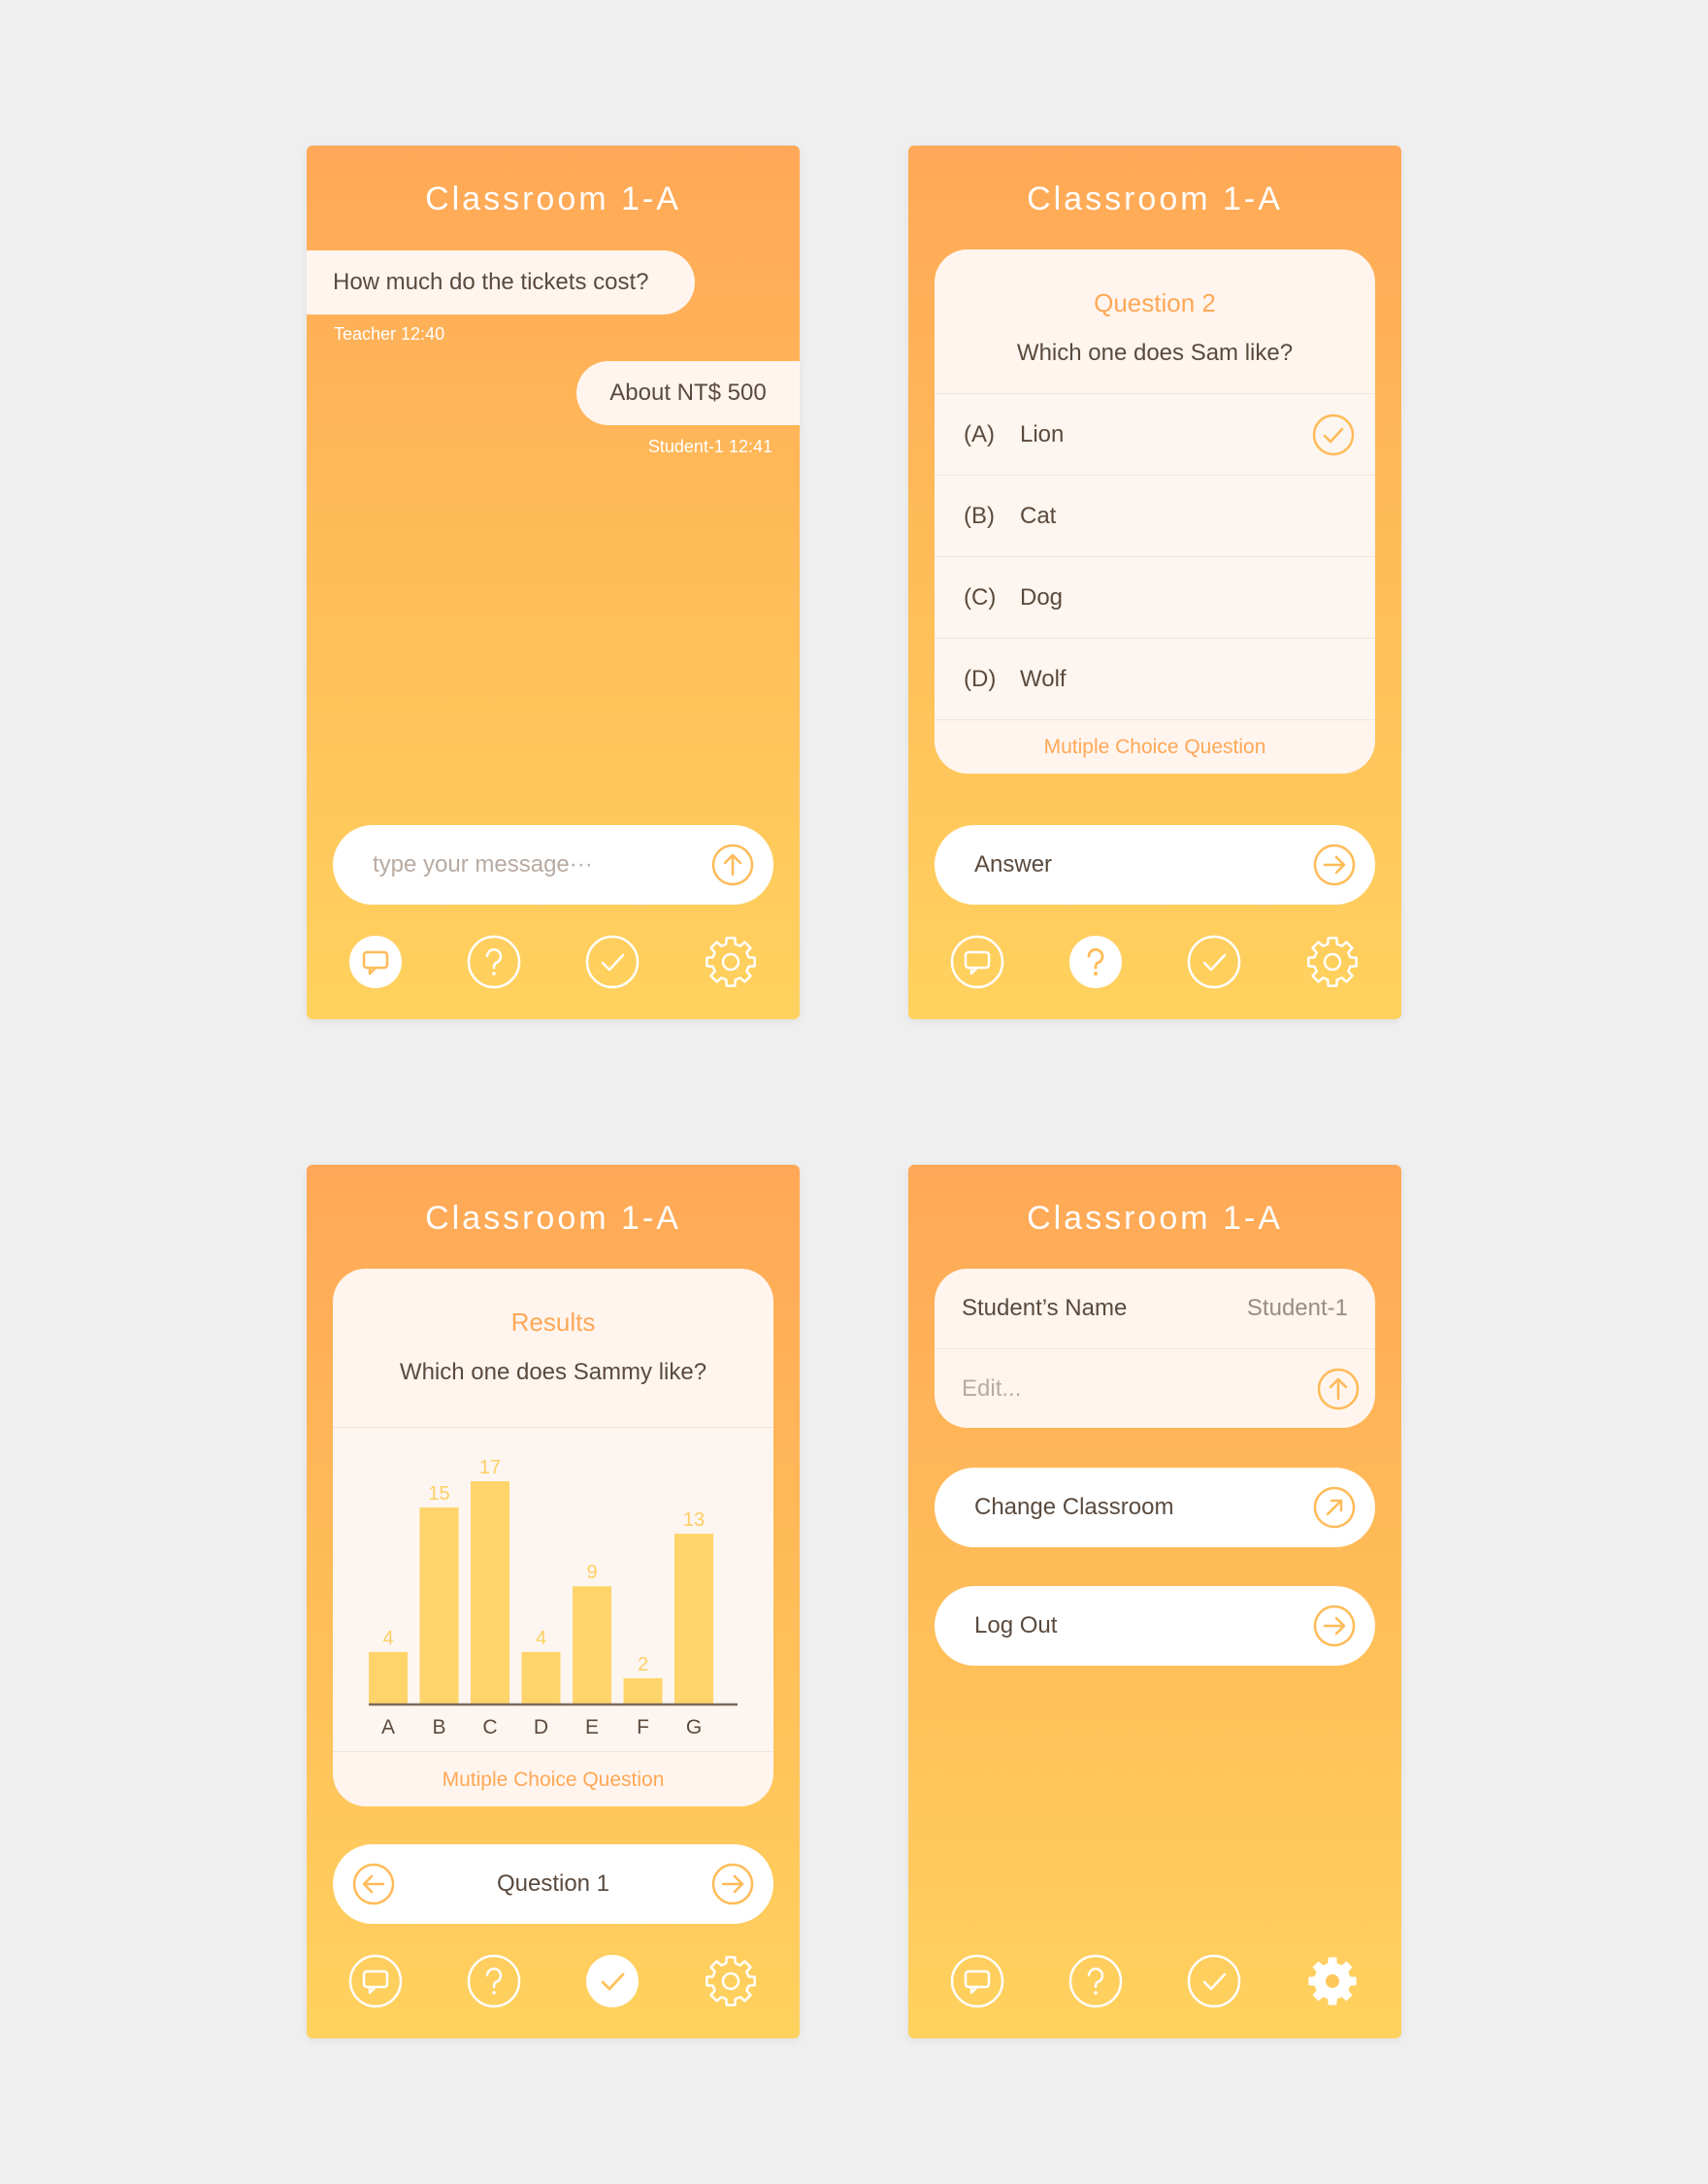  I want to click on bar-D, so click(541, 1677).